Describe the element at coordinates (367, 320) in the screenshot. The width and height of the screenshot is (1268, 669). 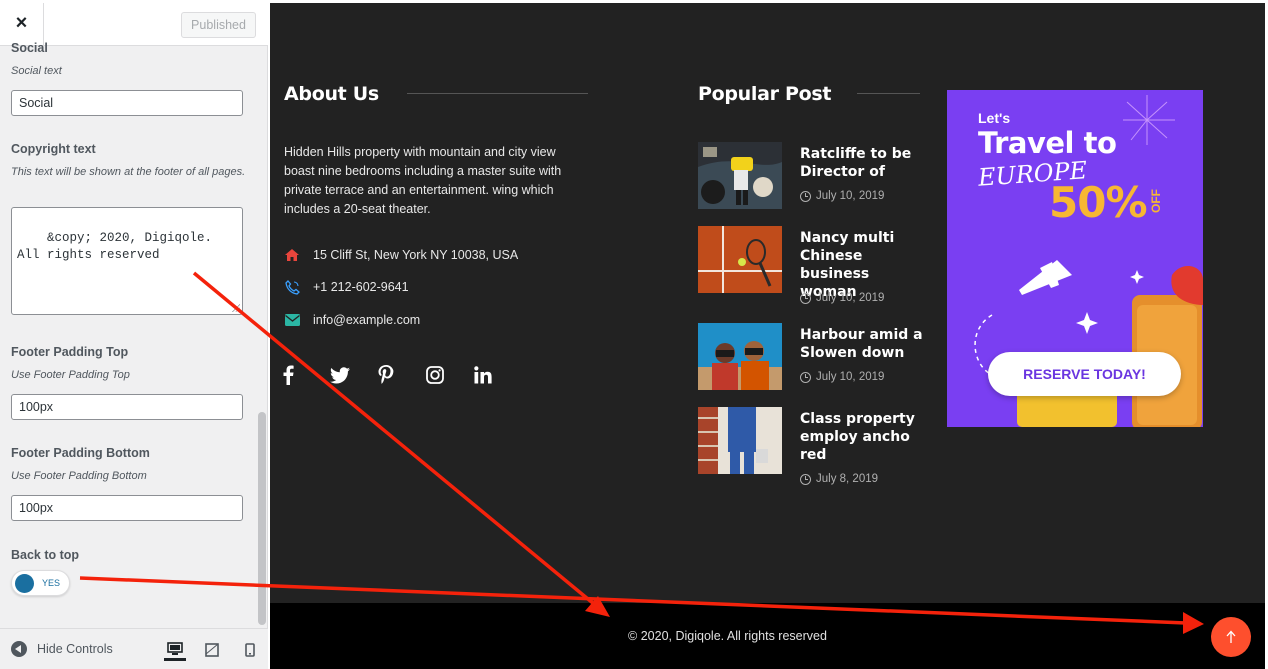
I see `email-text: info@example.com` at that location.